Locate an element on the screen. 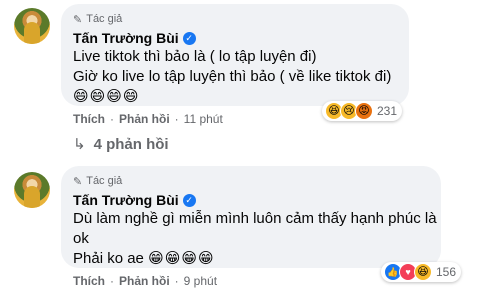  reaction-summary: 😆 😢 😡 231 is located at coordinates (362, 111).